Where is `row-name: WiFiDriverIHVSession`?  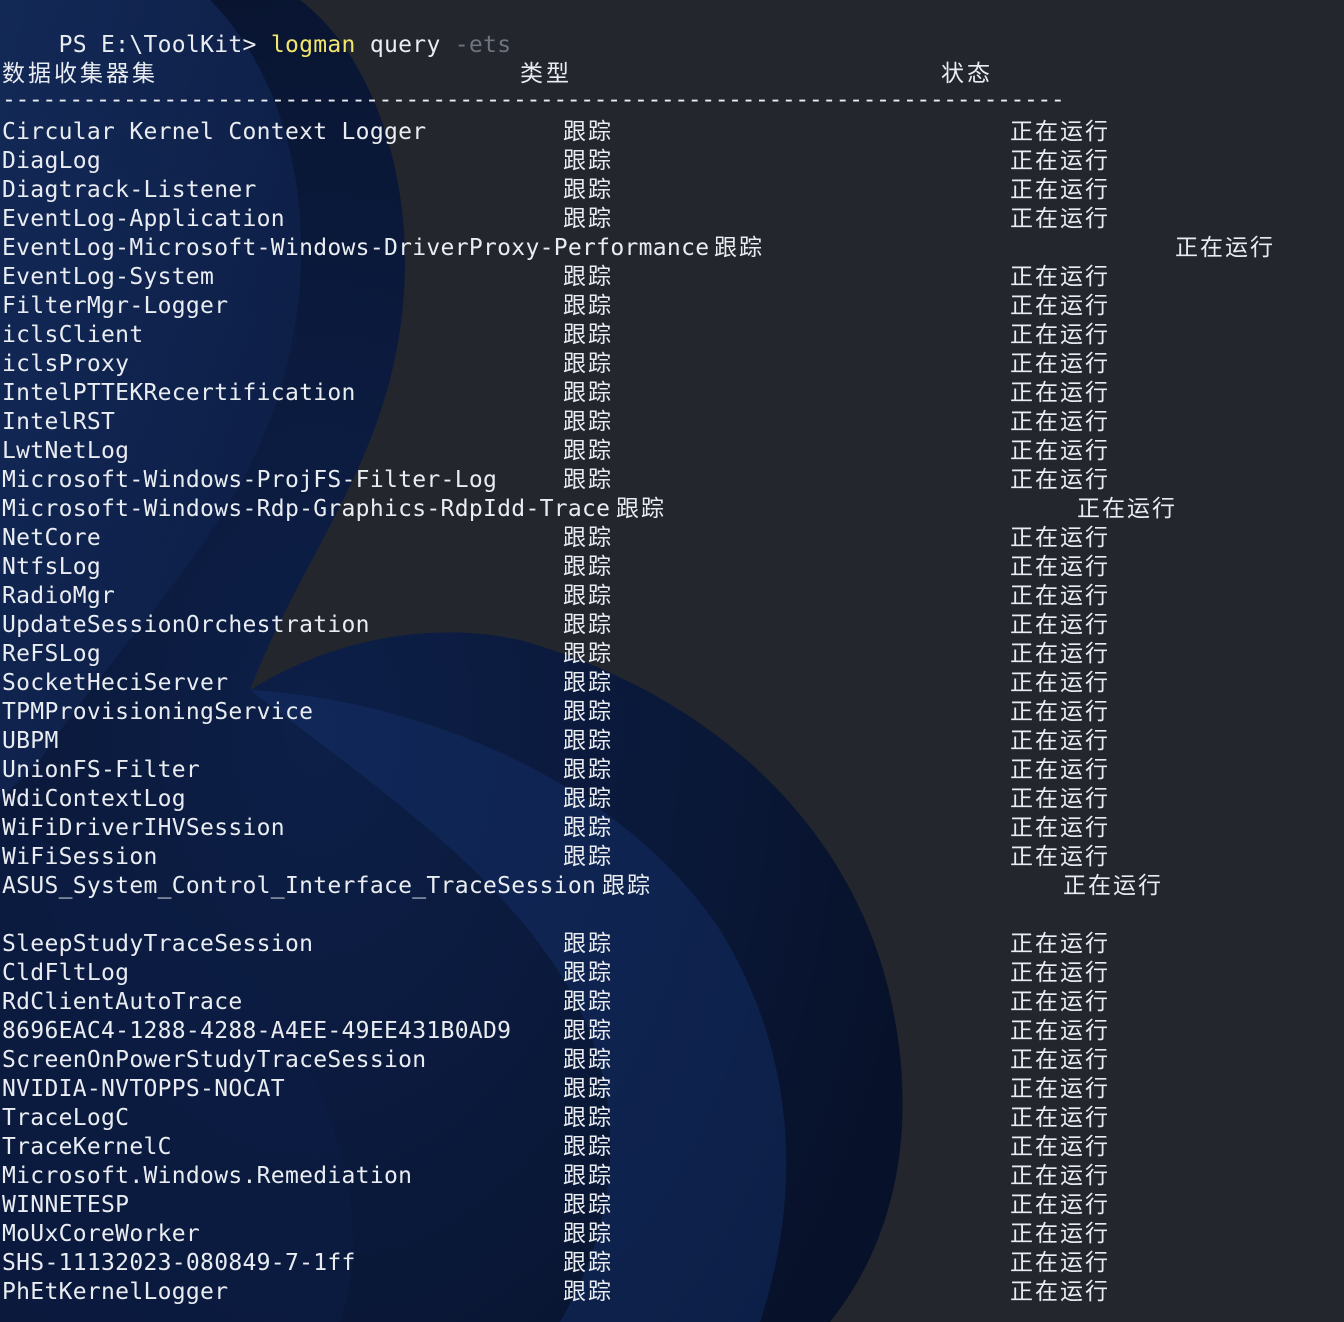 row-name: WiFiDriverIHVSession is located at coordinates (143, 828).